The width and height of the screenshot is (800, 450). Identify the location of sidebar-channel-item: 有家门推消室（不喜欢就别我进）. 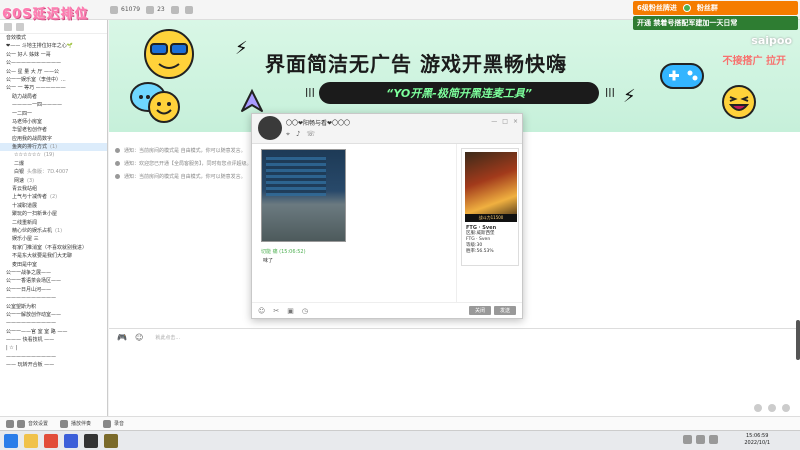
(53, 248).